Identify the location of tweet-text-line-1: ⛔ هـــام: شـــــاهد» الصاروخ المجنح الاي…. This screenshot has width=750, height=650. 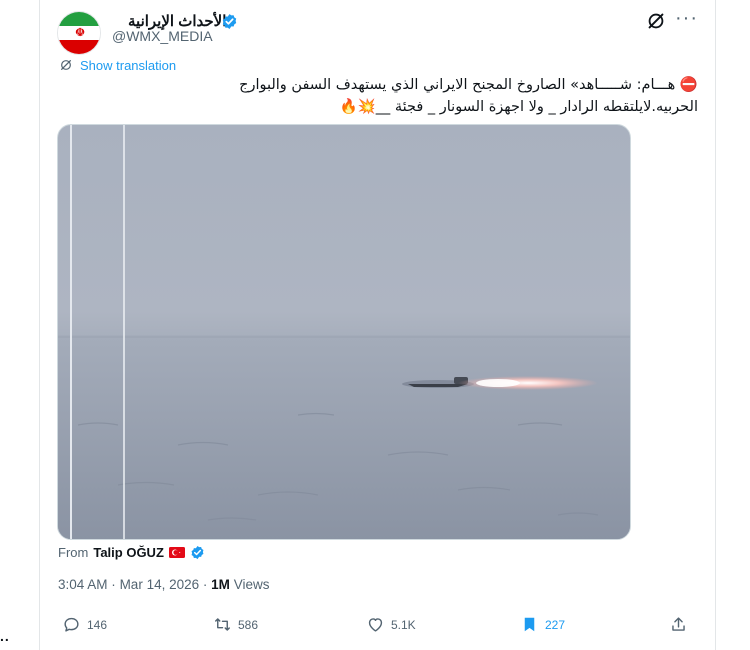
(468, 85).